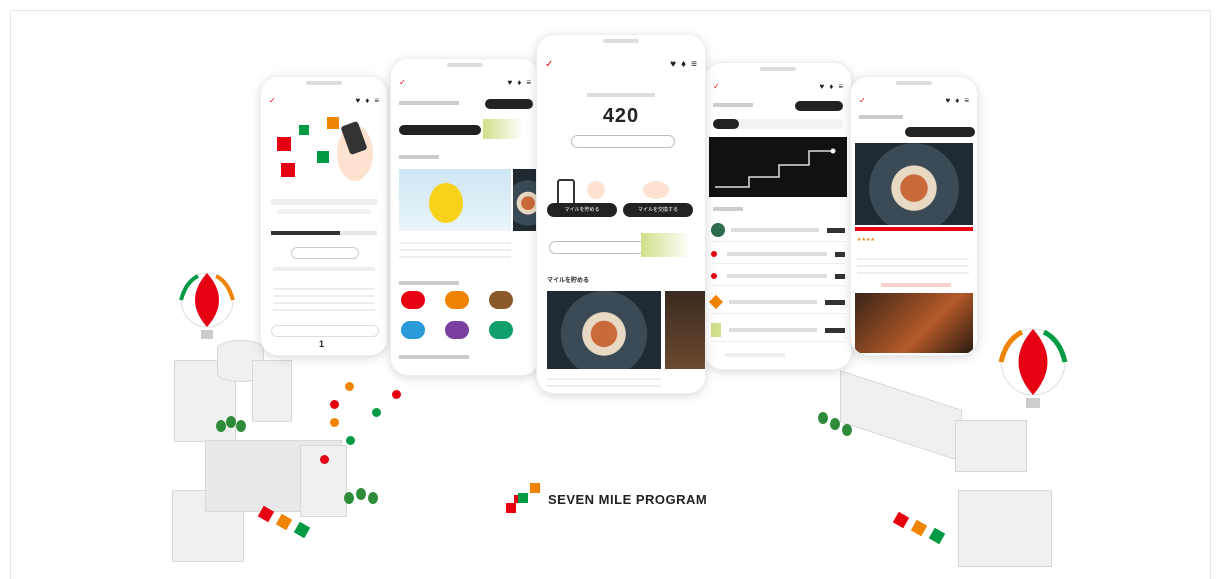 The width and height of the screenshot is (1221, 579). Describe the element at coordinates (621, 214) in the screenshot. I see `phone-3: ✓ ♥ ♦ ≡ 420 マイルを貯める マイルを交換する マイルを貯める` at that location.